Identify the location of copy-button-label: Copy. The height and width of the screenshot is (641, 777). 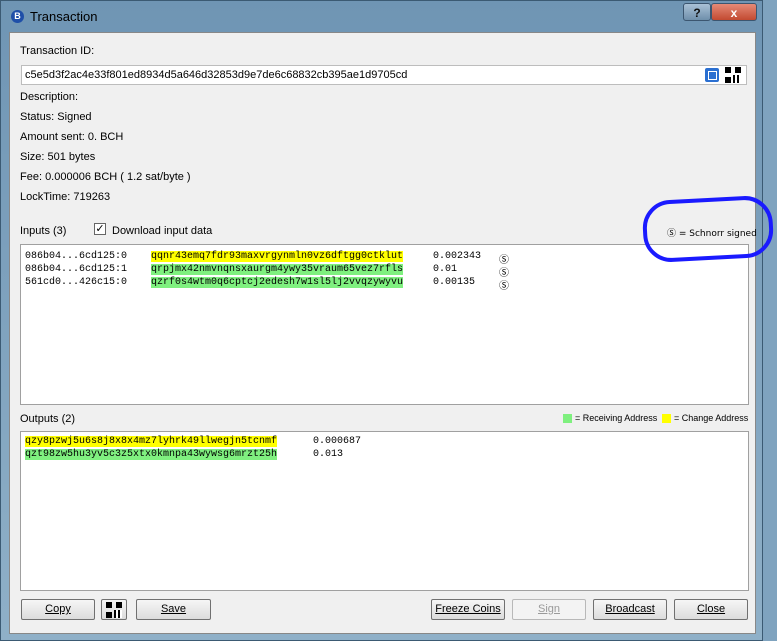
(58, 609).